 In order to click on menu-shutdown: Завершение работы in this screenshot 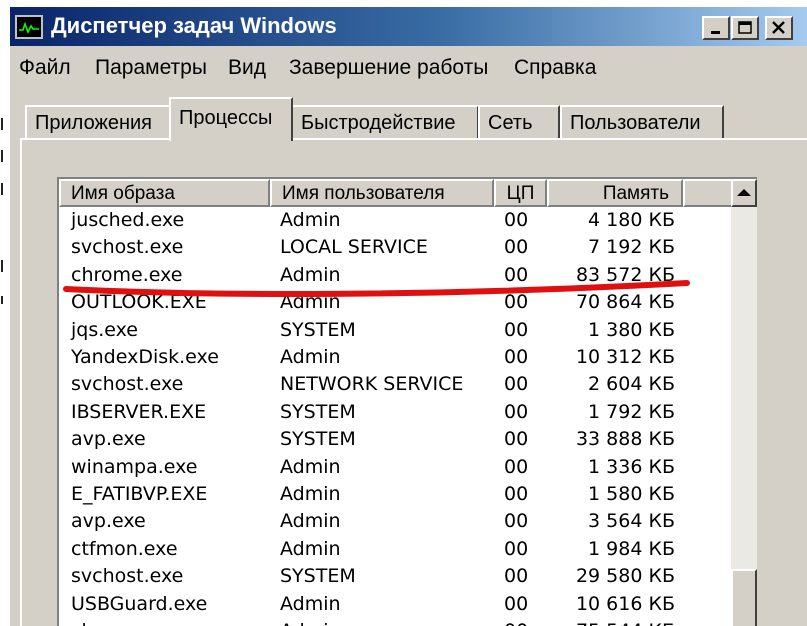, I will do `click(388, 68)`.